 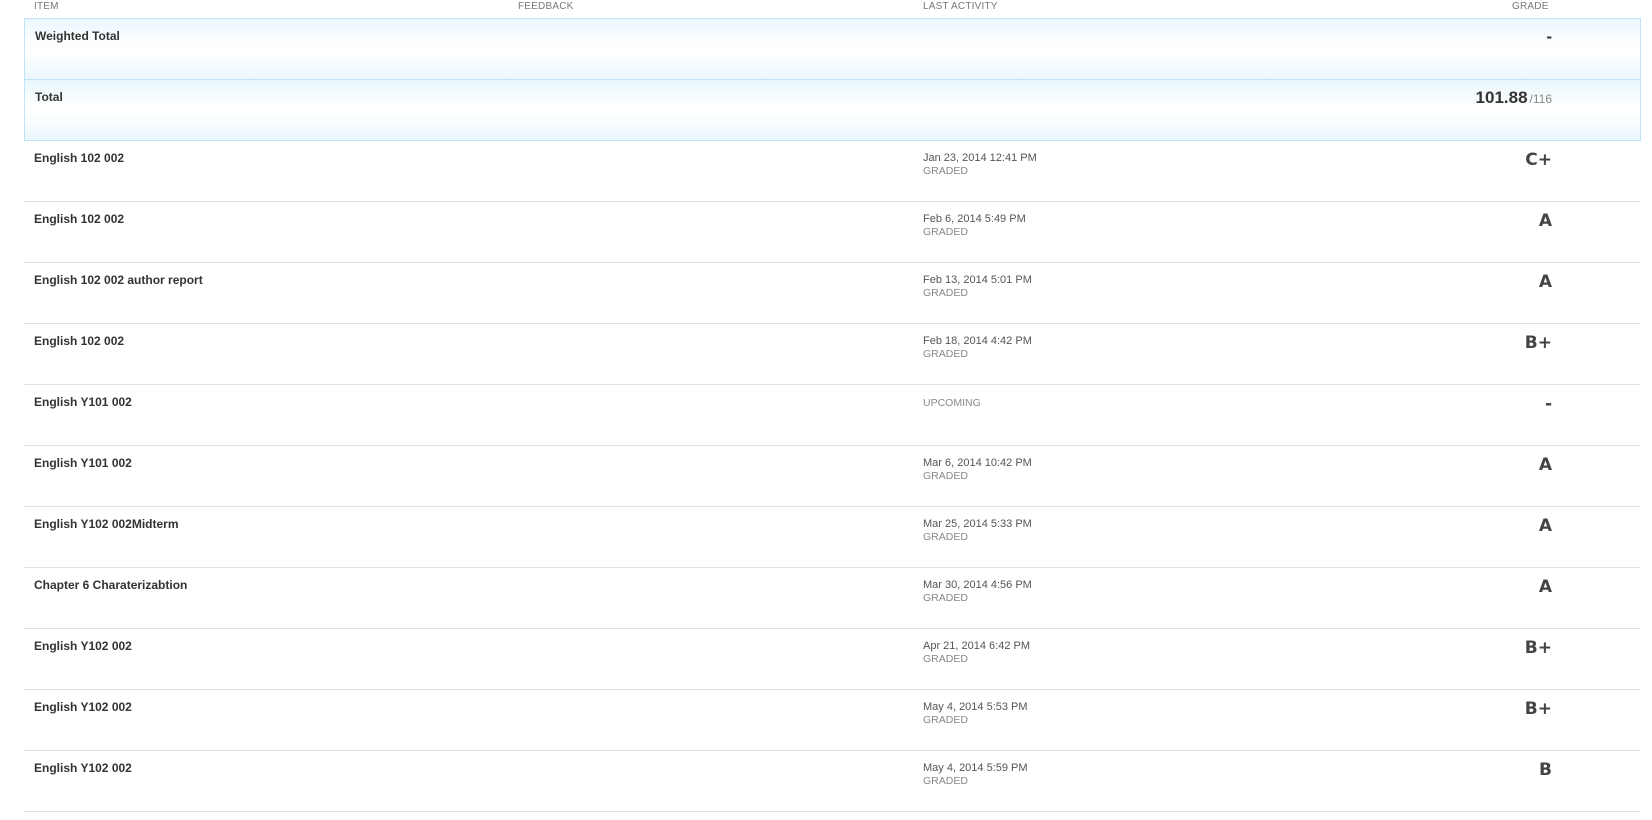 I want to click on column-header-item: ITEM, so click(x=46, y=6).